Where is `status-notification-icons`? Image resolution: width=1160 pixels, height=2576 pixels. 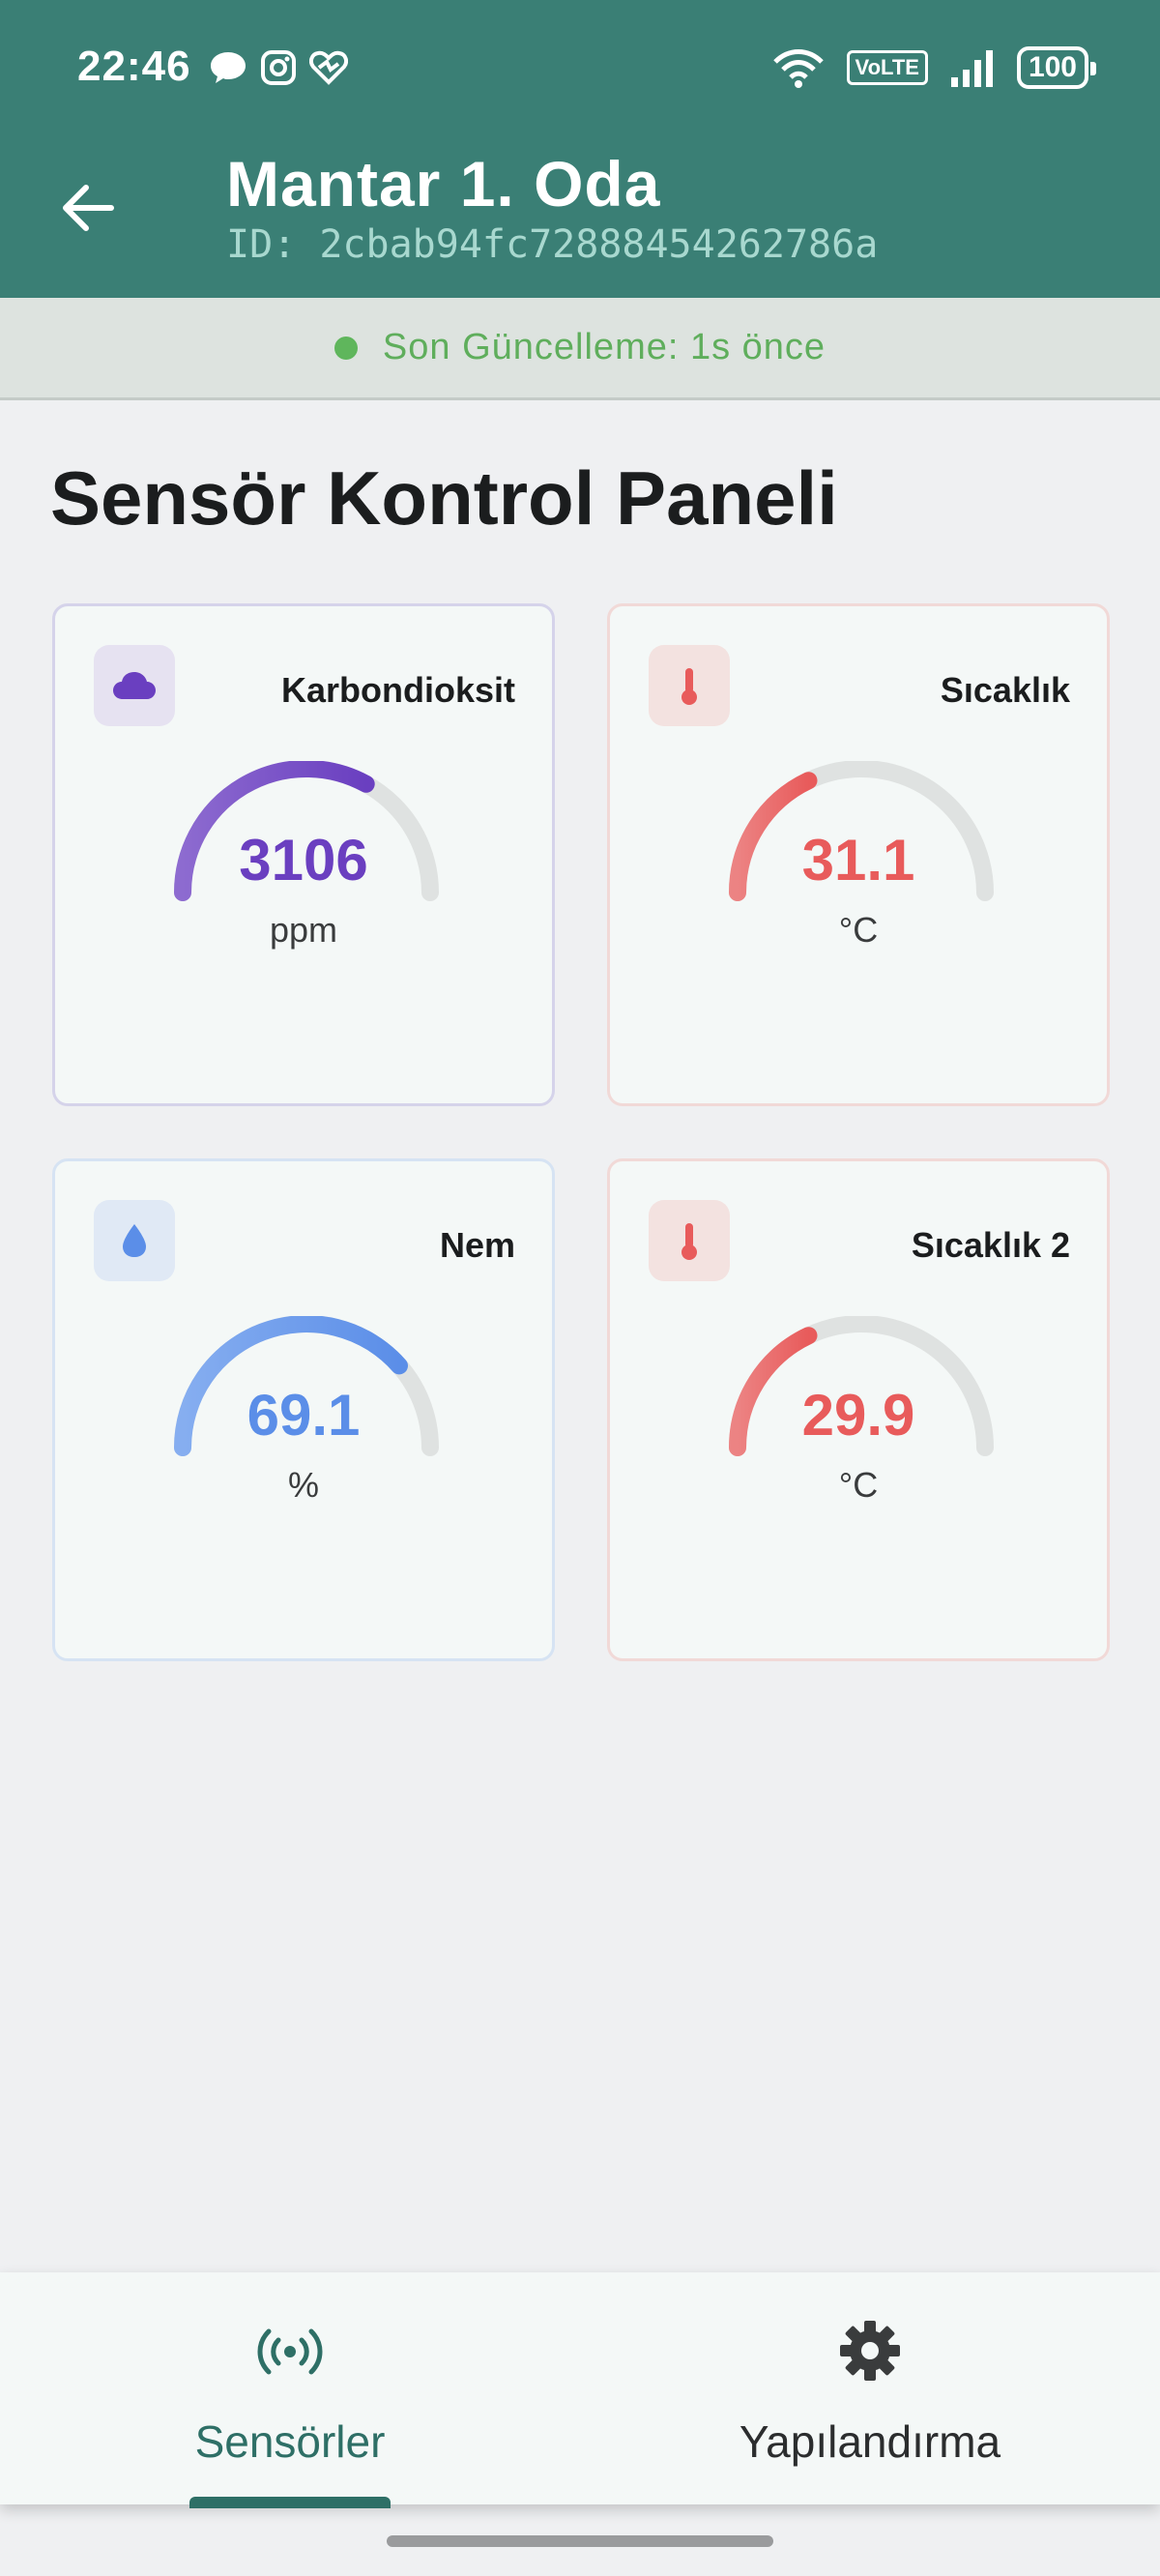 status-notification-icons is located at coordinates (278, 67).